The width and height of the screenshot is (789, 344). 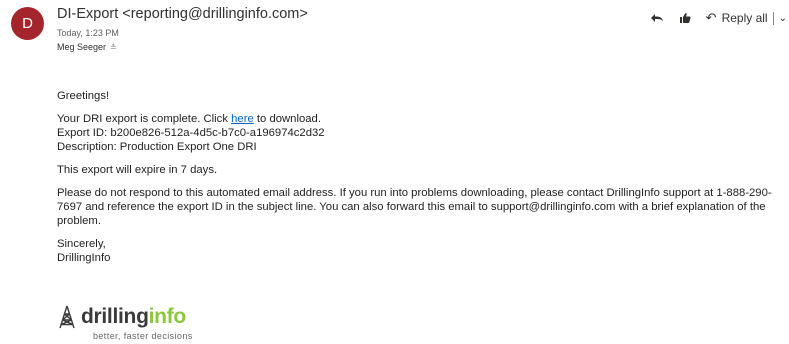 I want to click on reply-all-label: Reply all, so click(x=744, y=18).